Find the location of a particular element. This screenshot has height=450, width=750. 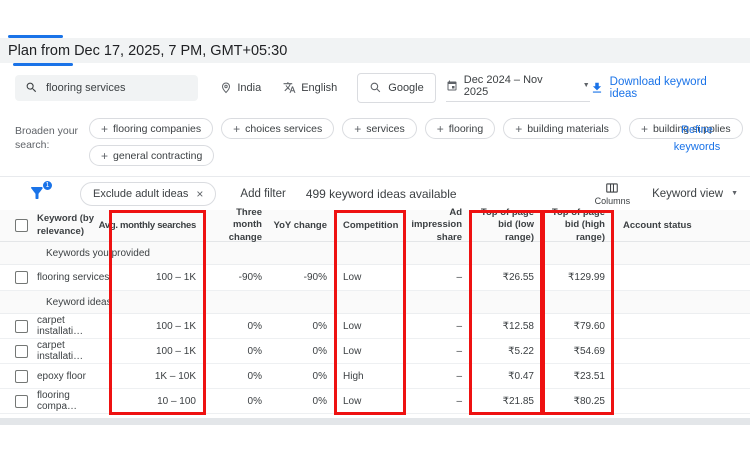

header-account-status: Account status is located at coordinates (681, 225).